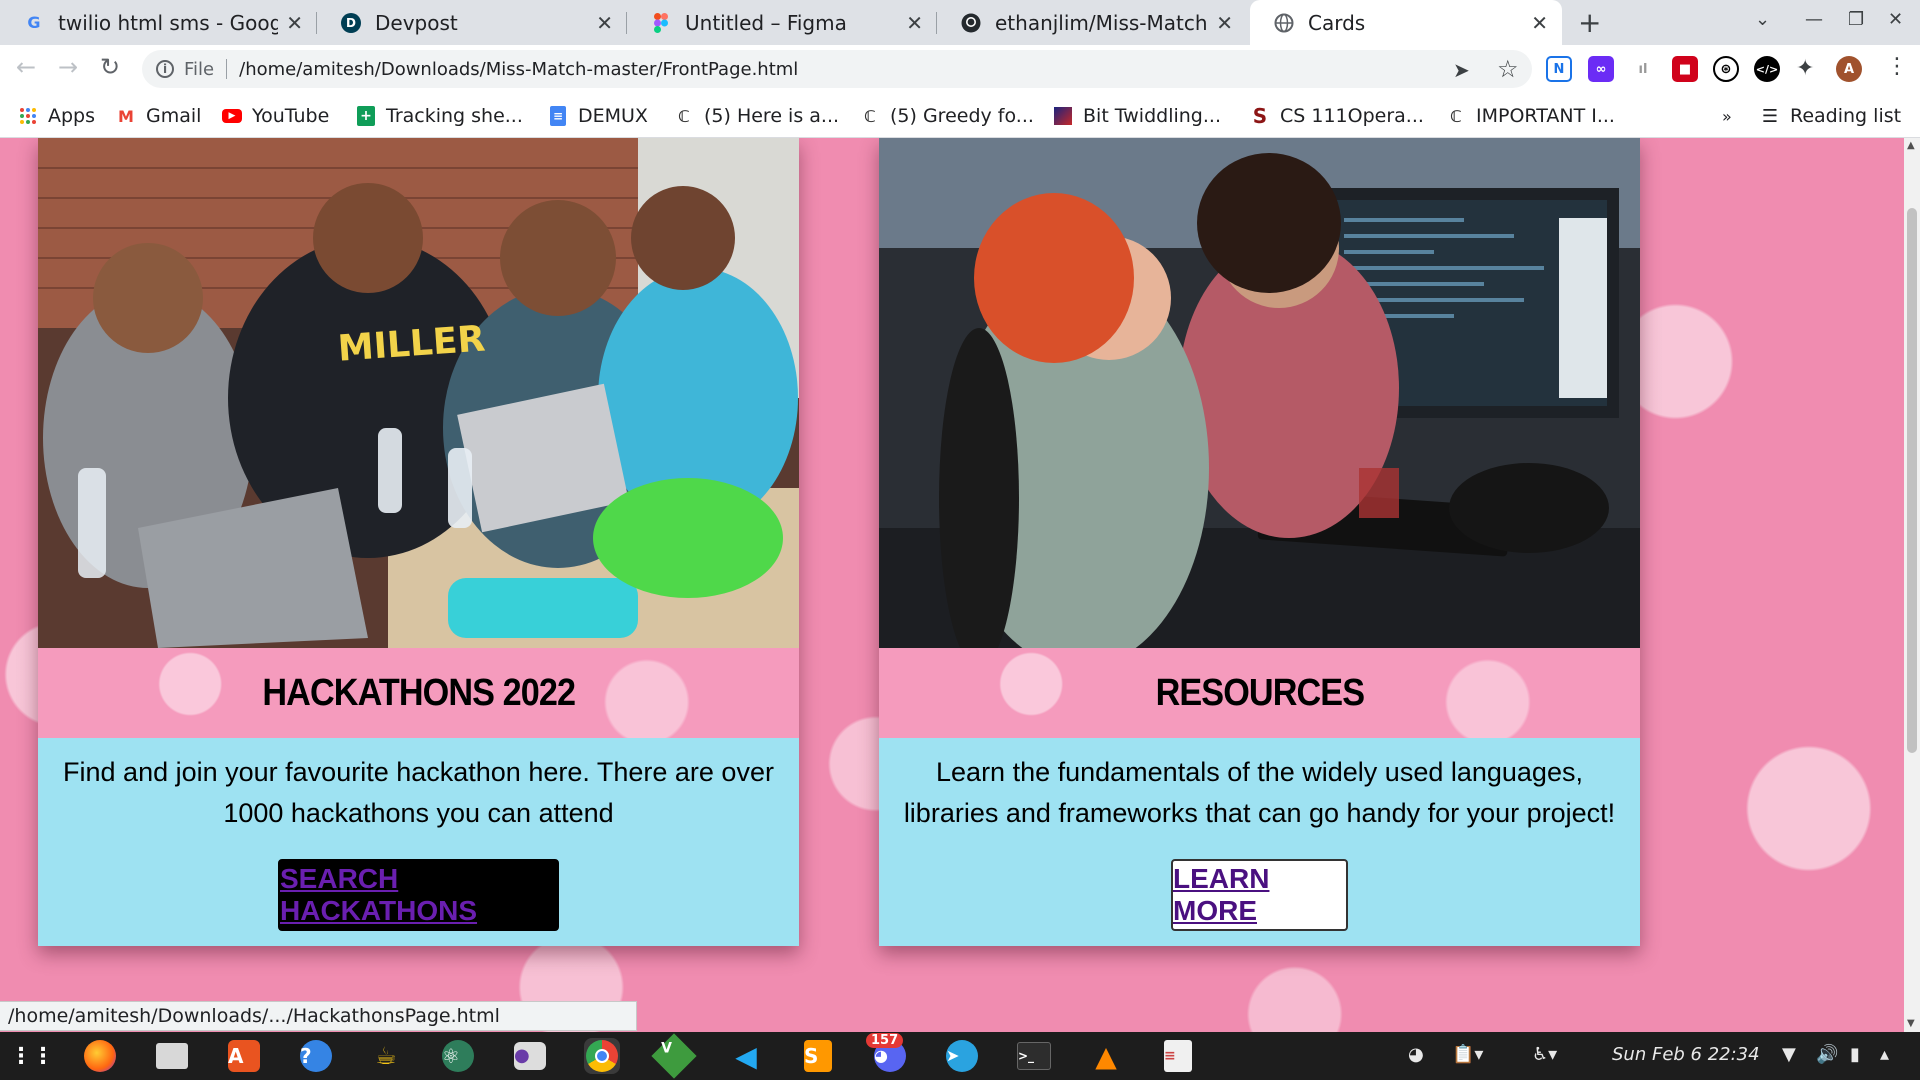 This screenshot has height=1080, width=1920. What do you see at coordinates (168, 22) in the screenshot?
I see `tab-title: twilio html sms - Google` at bounding box center [168, 22].